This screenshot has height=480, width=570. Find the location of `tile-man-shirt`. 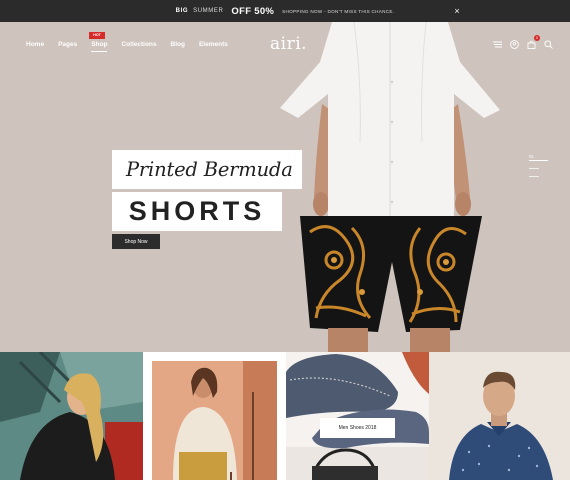

tile-man-shirt is located at coordinates (499, 416).